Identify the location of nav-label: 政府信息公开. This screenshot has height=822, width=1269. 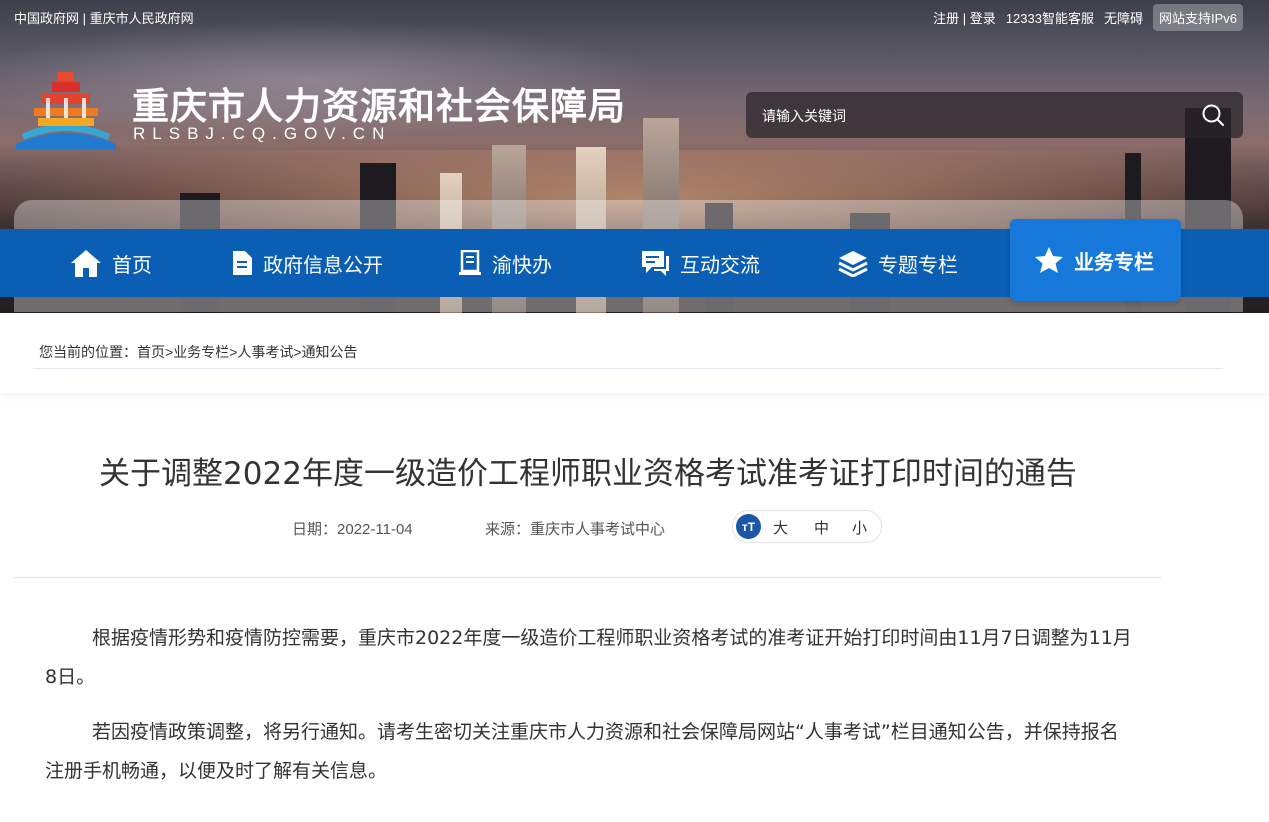
(323, 264).